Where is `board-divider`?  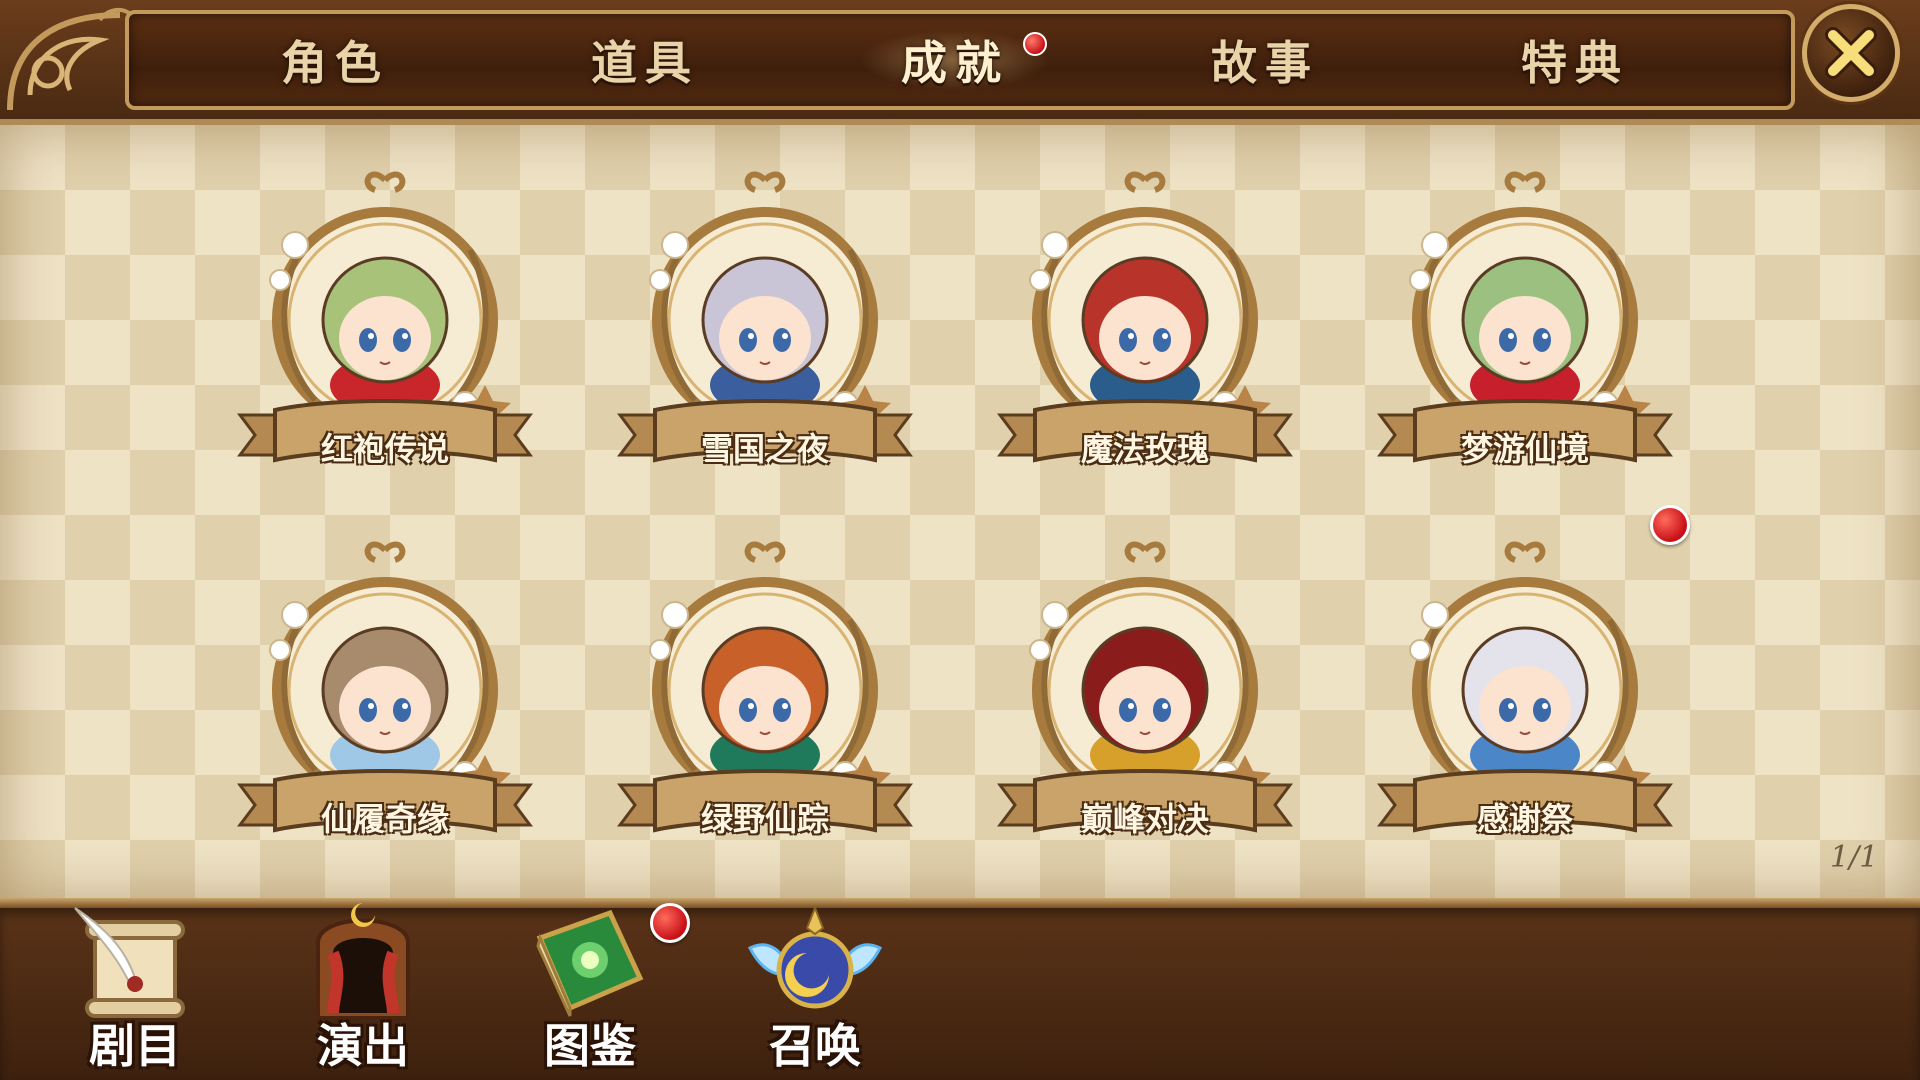
board-divider is located at coordinates (960, 903).